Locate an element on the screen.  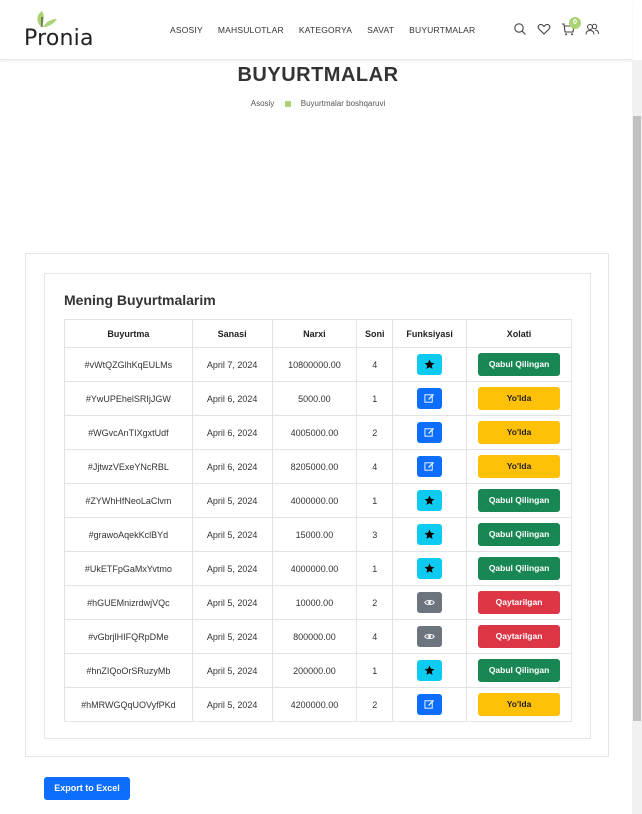
order-price: 15000.00 is located at coordinates (314, 534).